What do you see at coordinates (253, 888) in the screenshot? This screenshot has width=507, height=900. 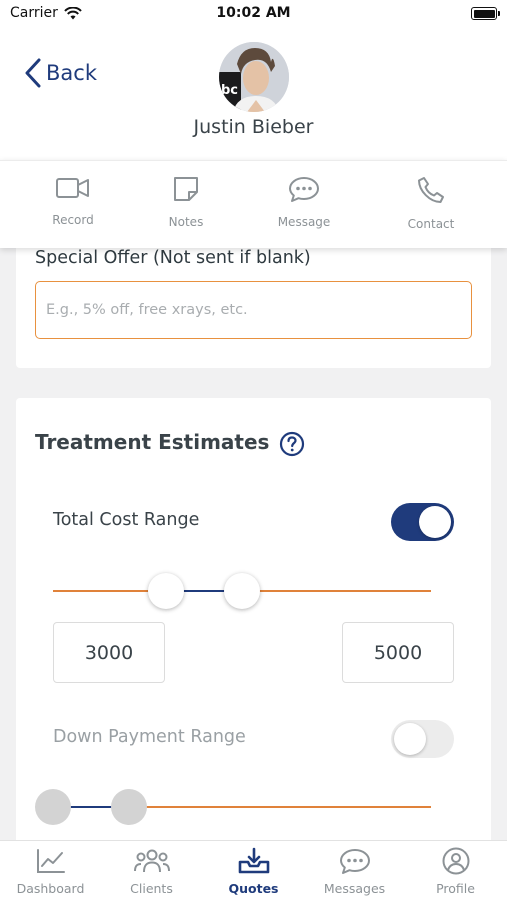 I see `tab-quotes-label: Quotes` at bounding box center [253, 888].